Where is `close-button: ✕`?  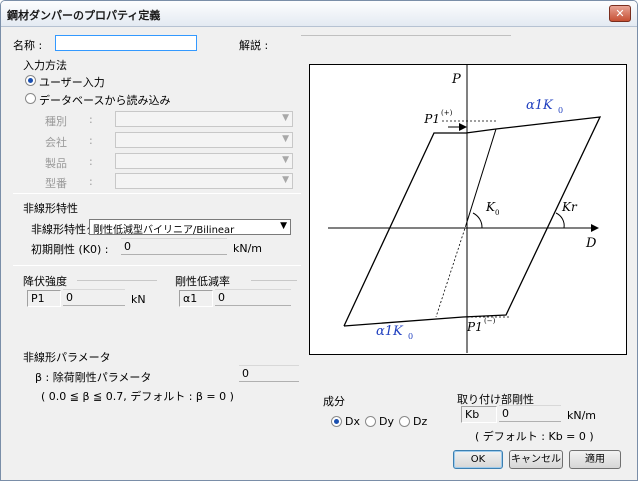
close-button: ✕ is located at coordinates (620, 13).